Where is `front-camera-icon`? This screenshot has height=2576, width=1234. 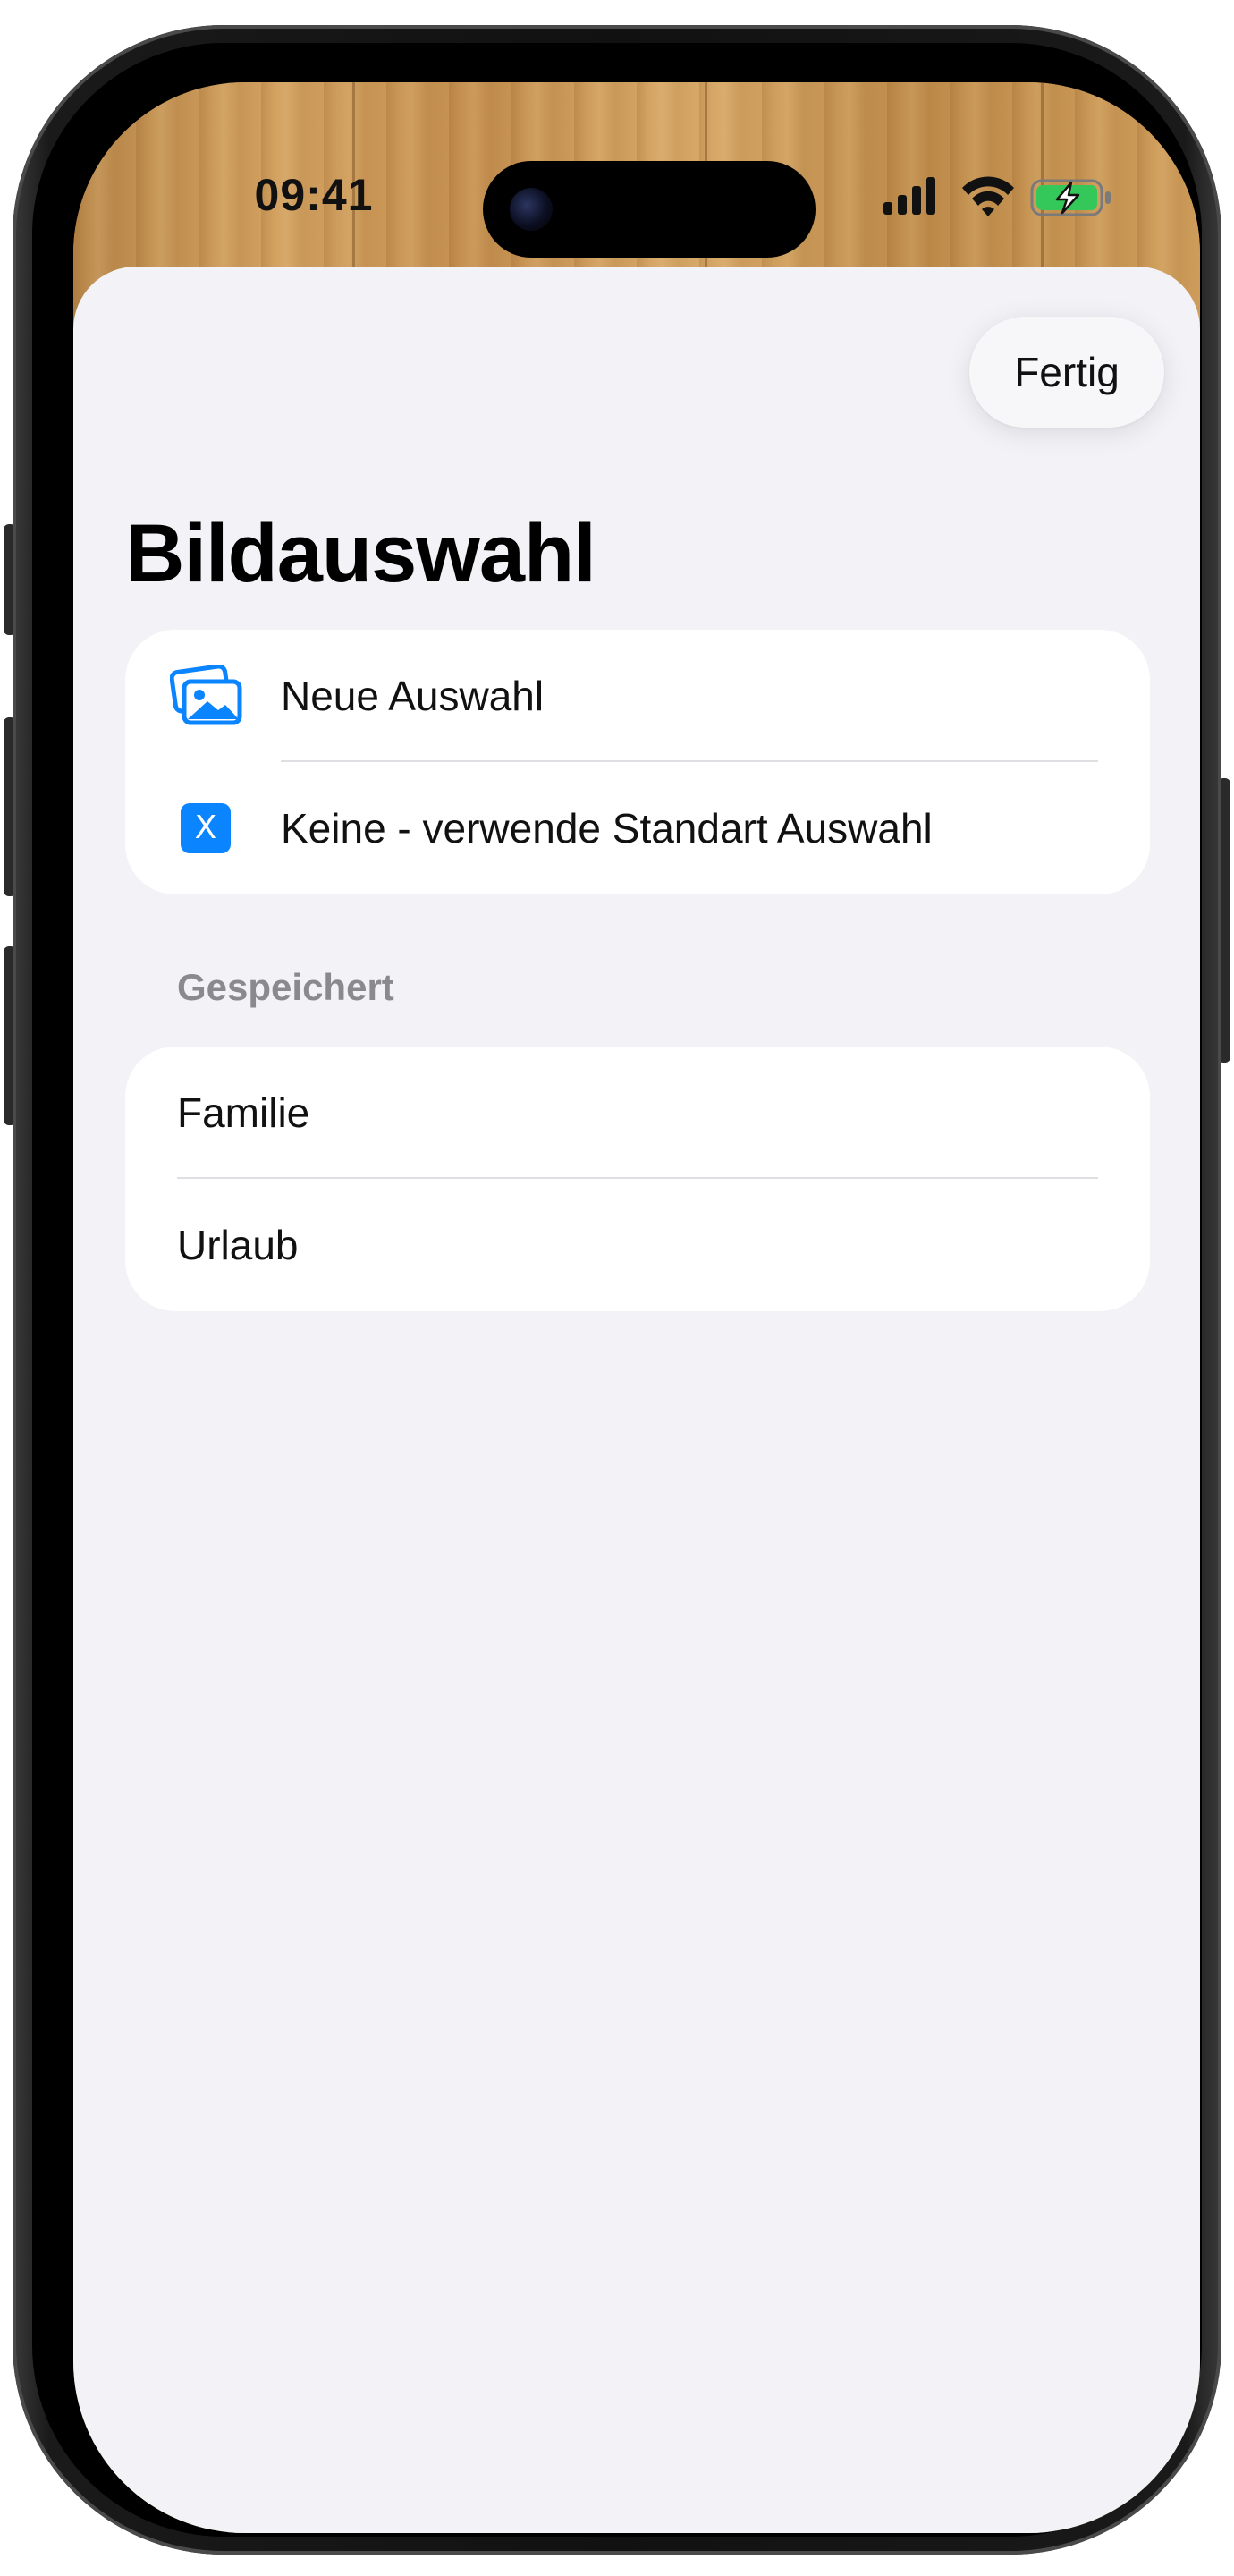 front-camera-icon is located at coordinates (531, 209).